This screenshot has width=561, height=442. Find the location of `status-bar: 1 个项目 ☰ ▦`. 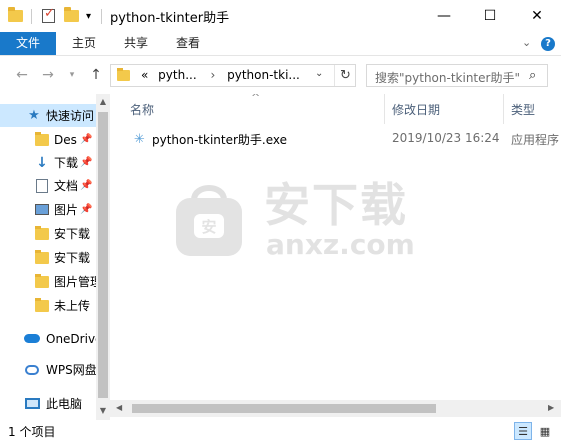

status-bar: 1 个项目 ☰ ▦ is located at coordinates (280, 431).